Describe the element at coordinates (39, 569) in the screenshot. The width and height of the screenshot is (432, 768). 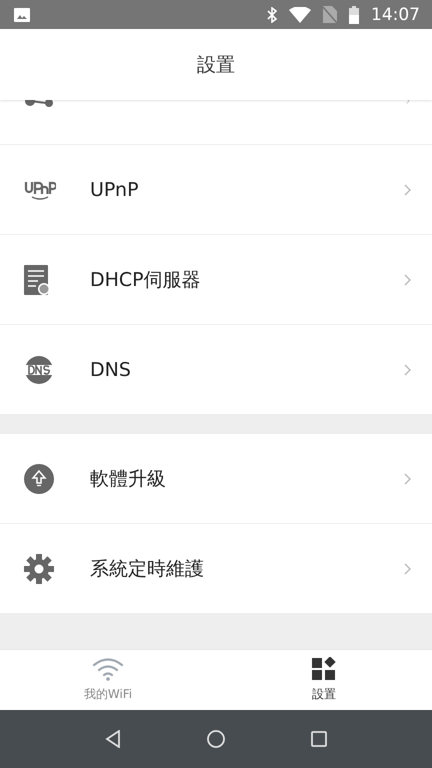
I see `settings-icon` at that location.